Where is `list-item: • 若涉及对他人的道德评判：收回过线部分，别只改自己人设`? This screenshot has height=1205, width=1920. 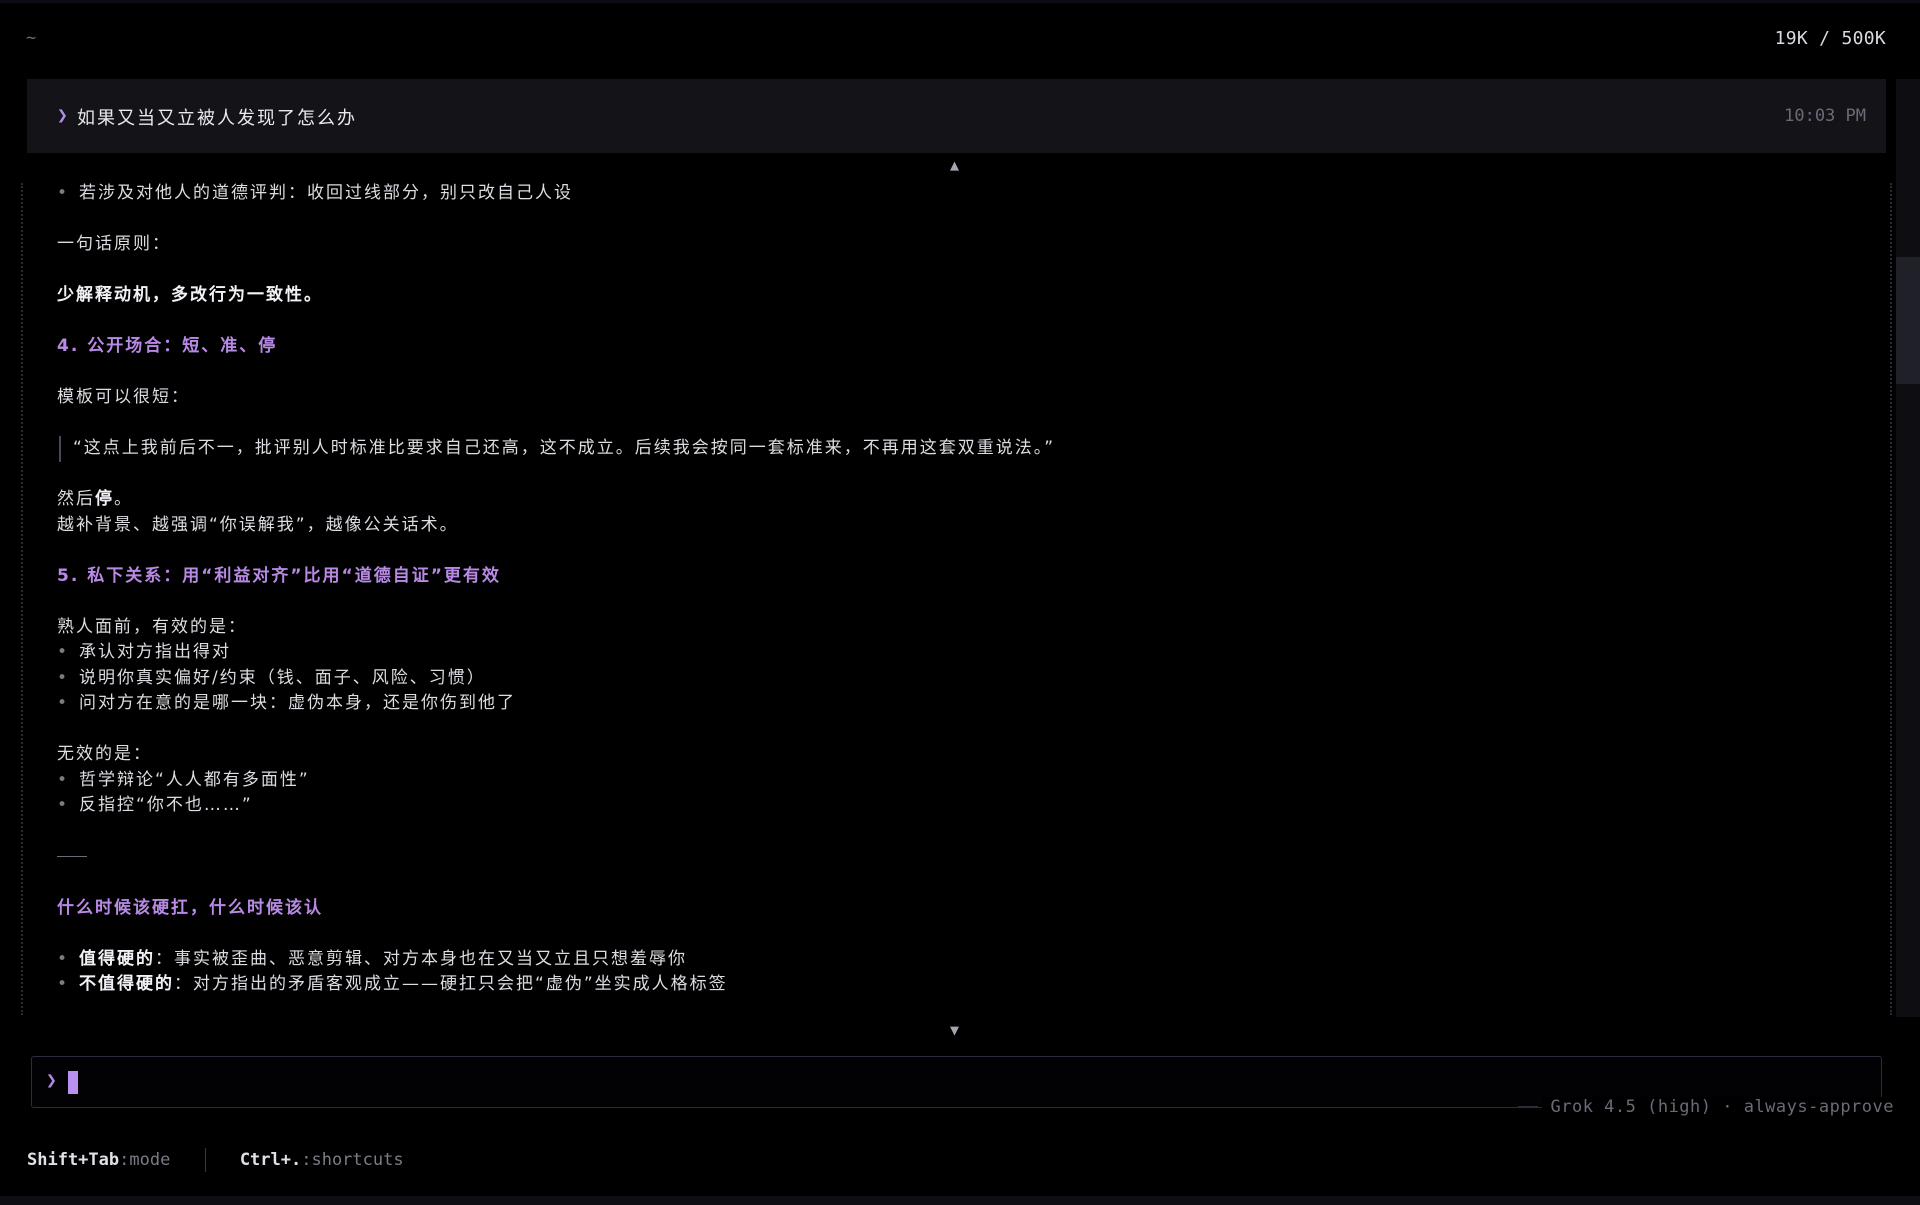 list-item: • 若涉及对他人的道德评判：收回过线部分，别只改自己人设 is located at coordinates (315, 193).